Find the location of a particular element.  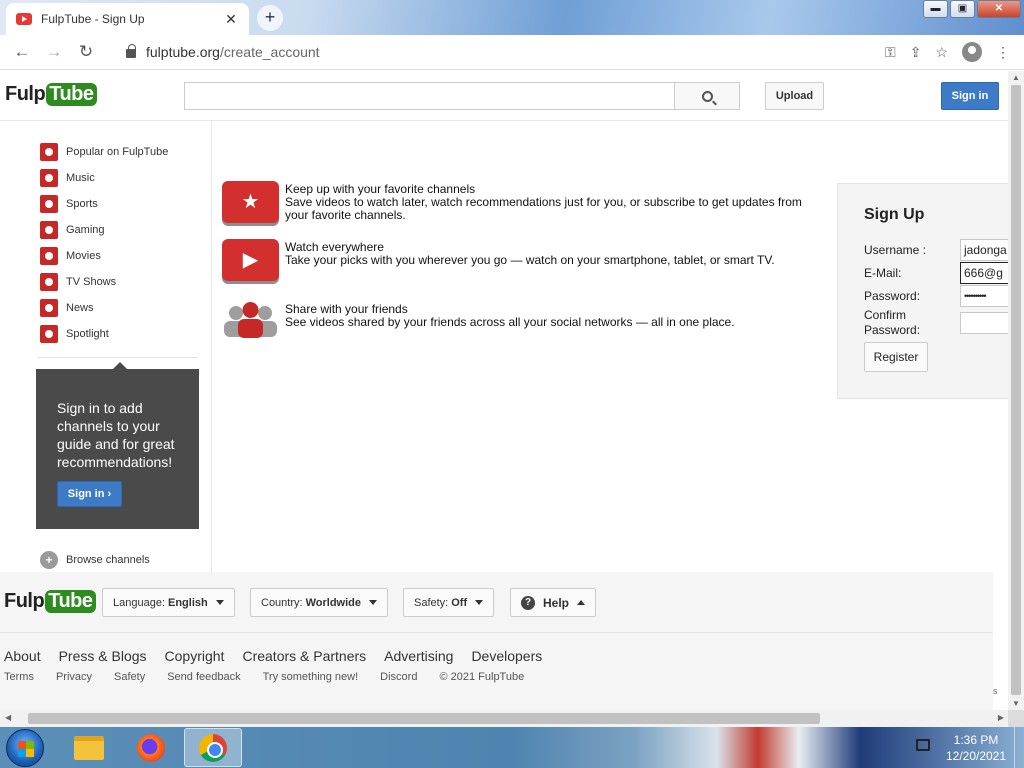

footer-link-privacy: Privacy is located at coordinates (74, 677).